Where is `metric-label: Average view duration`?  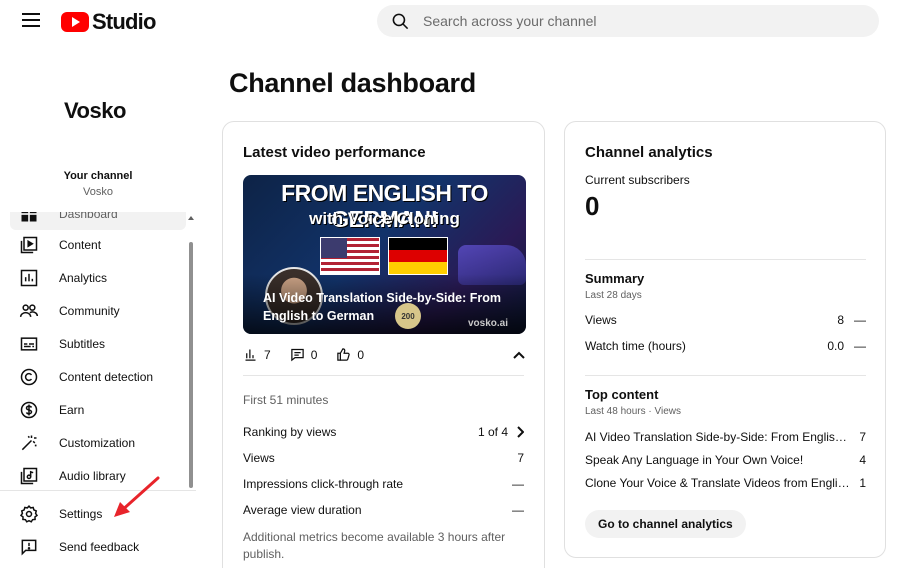 metric-label: Average view duration is located at coordinates (302, 510).